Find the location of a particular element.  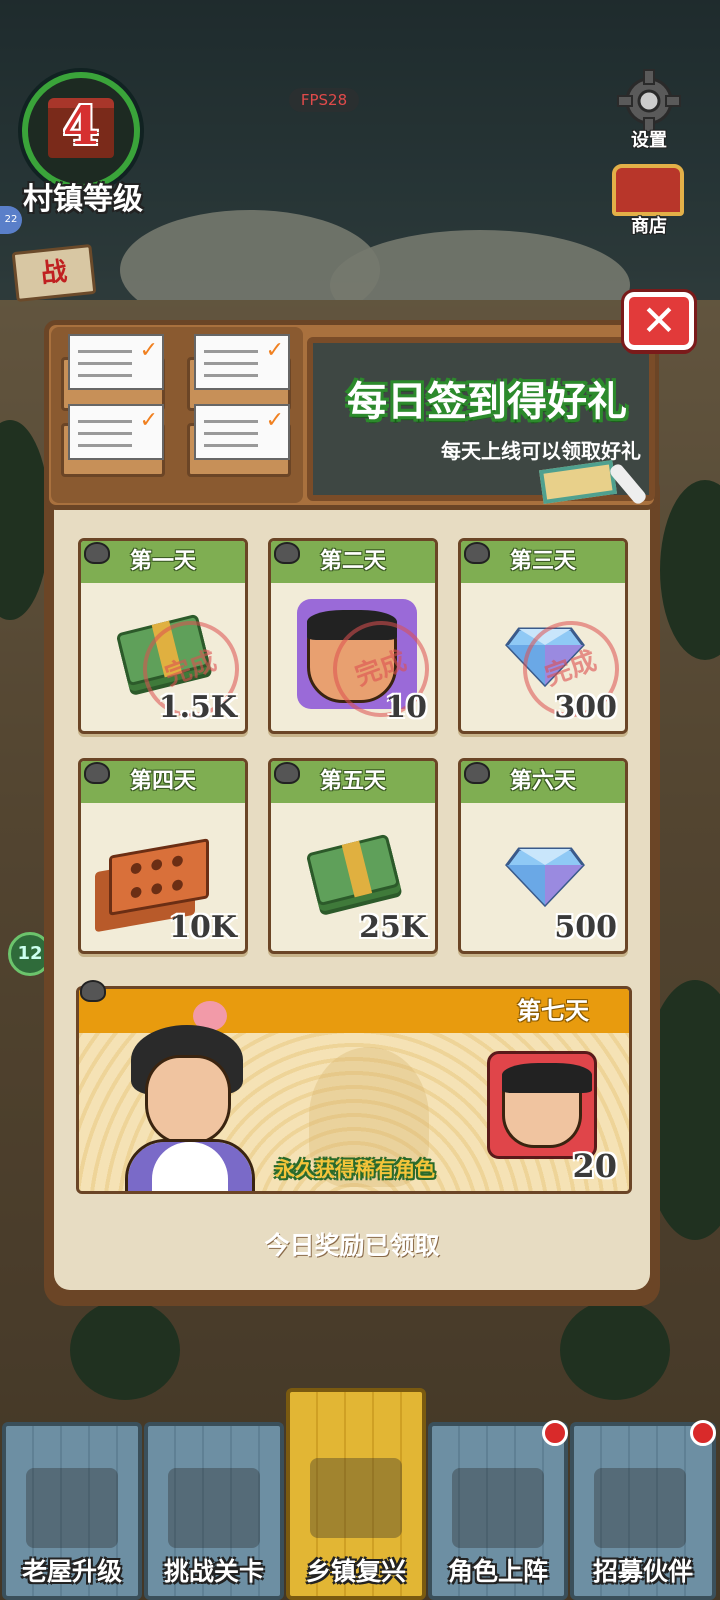

rare-character-tagline: 永久获得稀有角色 is located at coordinates (355, 1169).